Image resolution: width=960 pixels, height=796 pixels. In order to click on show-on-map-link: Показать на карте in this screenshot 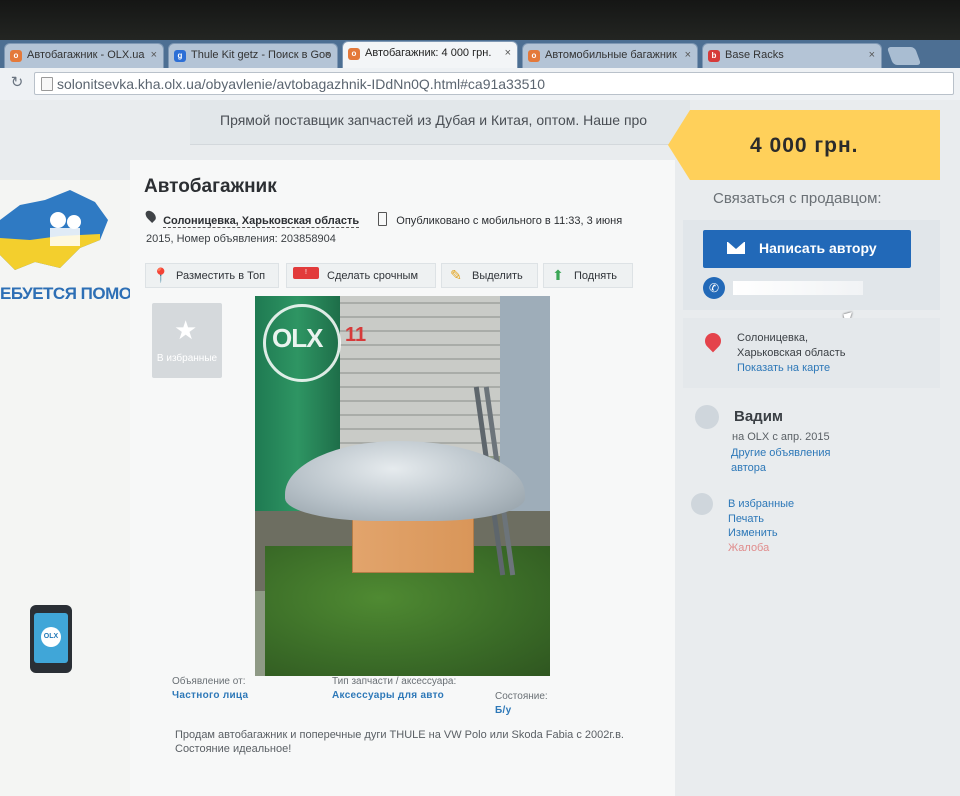, I will do `click(783, 368)`.